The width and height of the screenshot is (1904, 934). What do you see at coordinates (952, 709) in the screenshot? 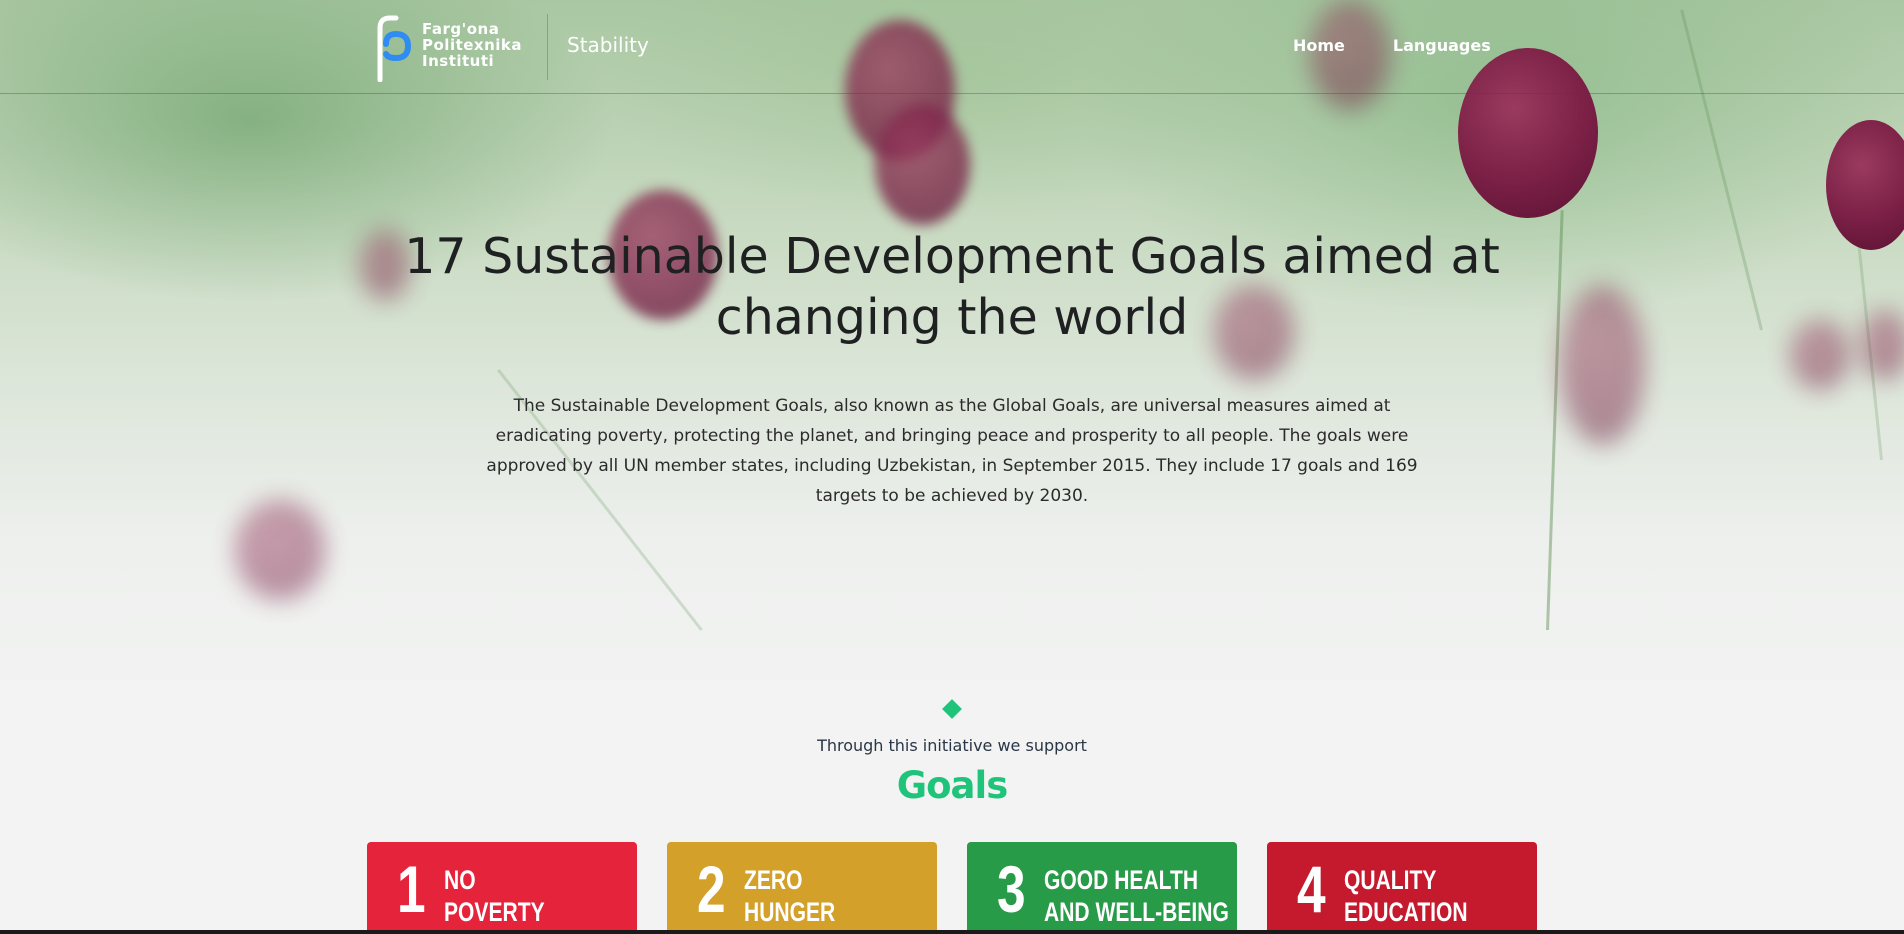
I see `diamond-icon` at bounding box center [952, 709].